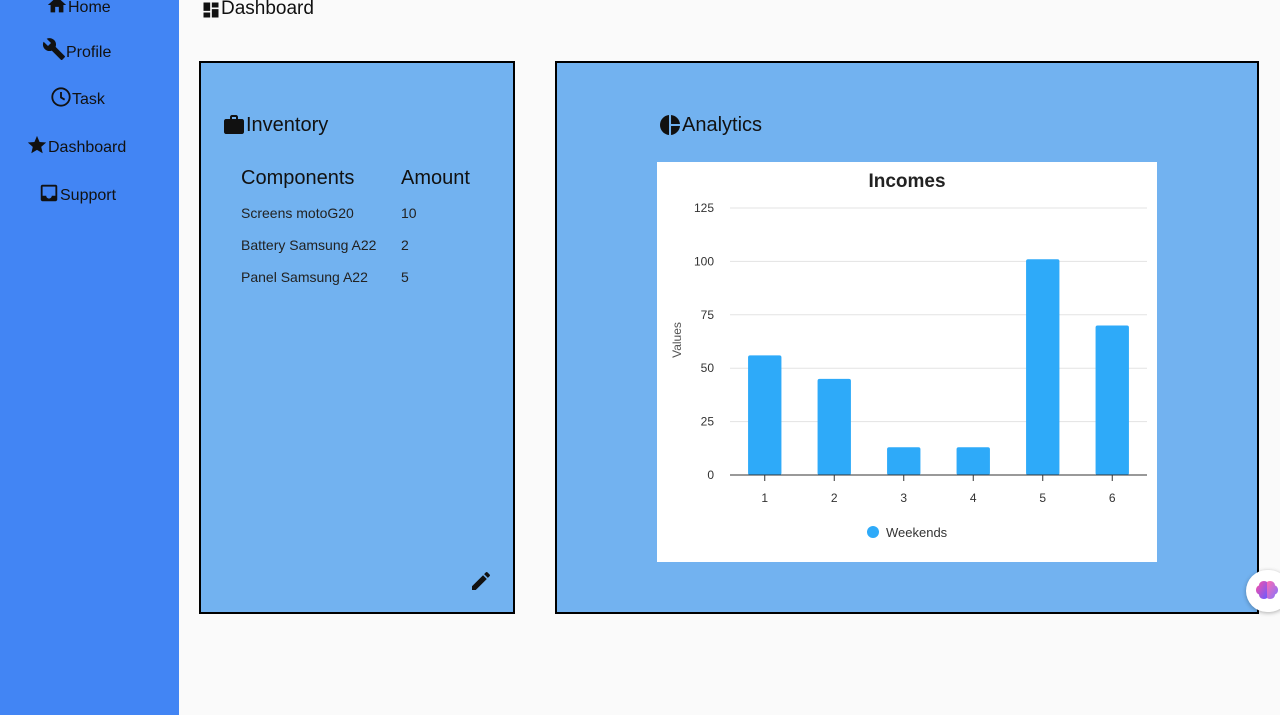 Image resolution: width=1280 pixels, height=715 pixels. What do you see at coordinates (298, 178) in the screenshot?
I see `column-header-components: Components` at bounding box center [298, 178].